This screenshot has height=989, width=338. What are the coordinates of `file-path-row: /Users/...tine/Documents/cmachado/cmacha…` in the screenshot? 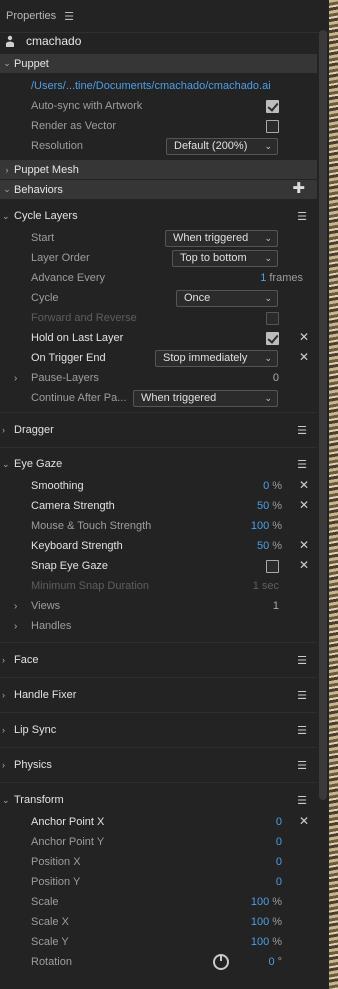 It's located at (158, 86).